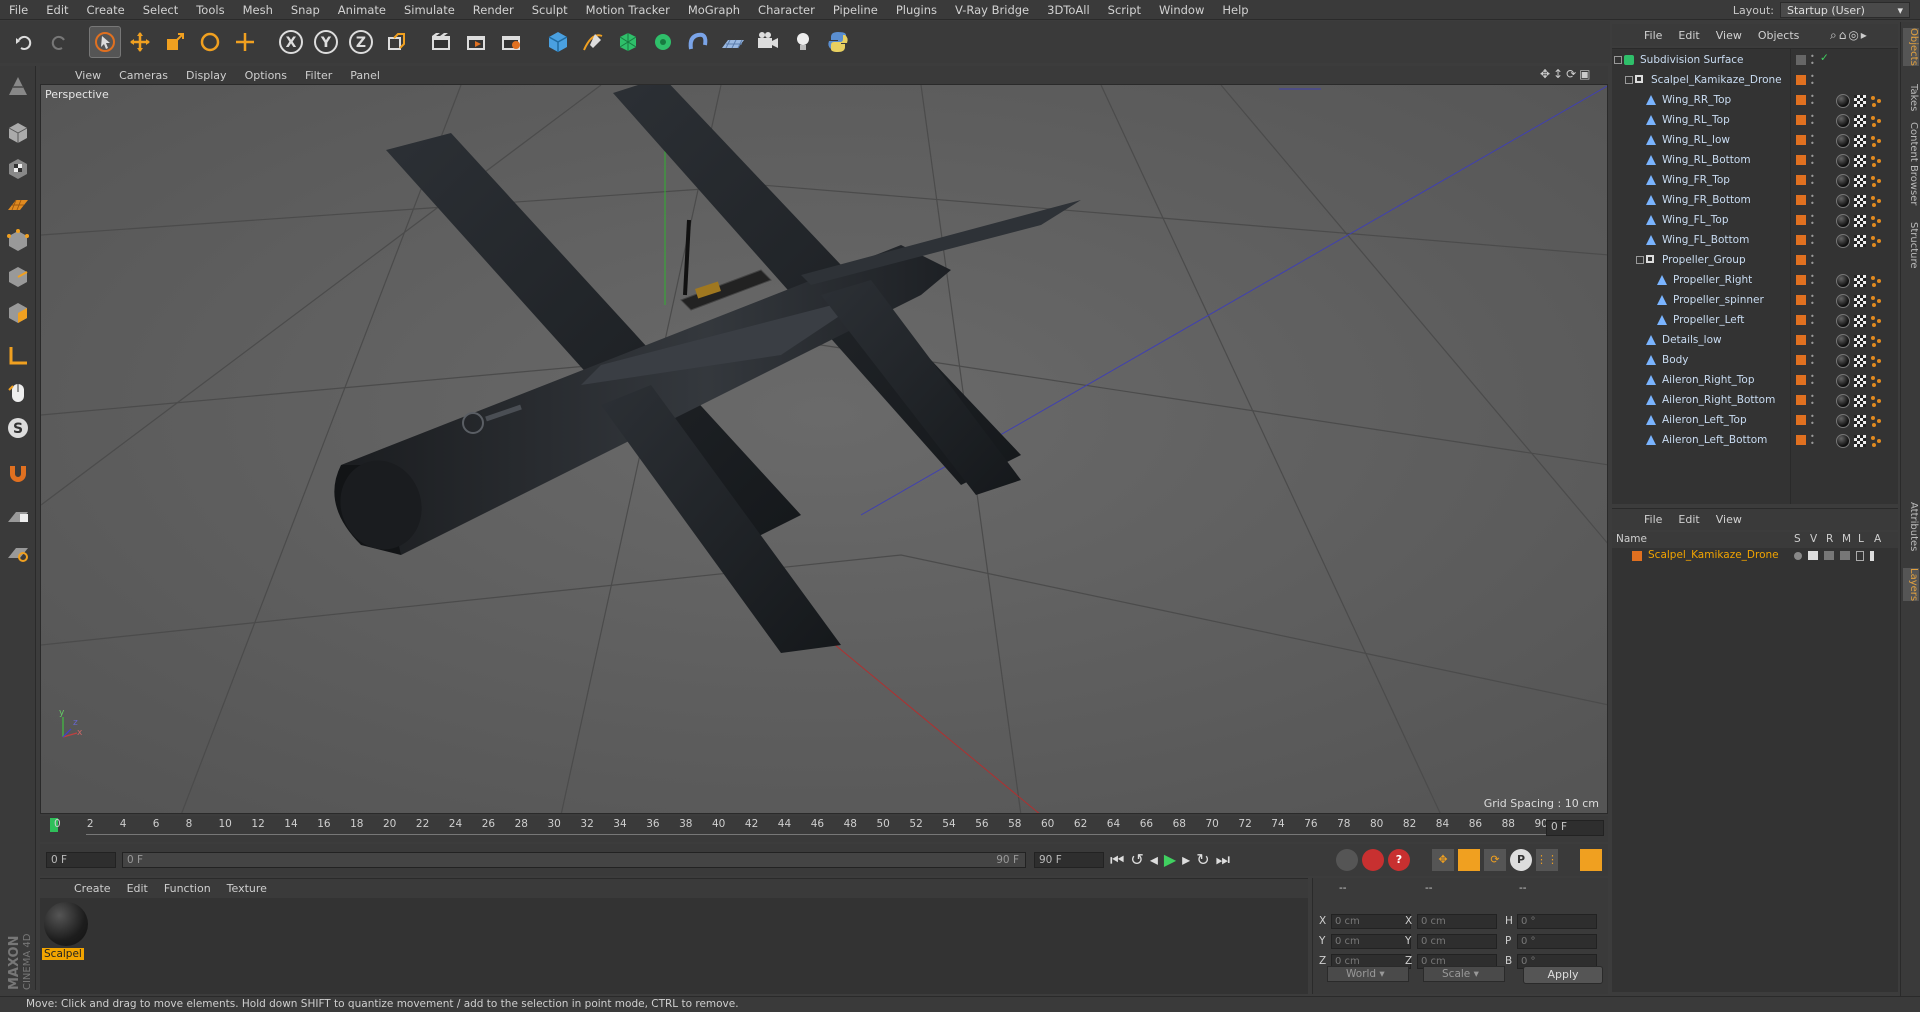 The image size is (1920, 1012). I want to click on object-row: Wing_FL_Top • •, so click(1755, 221).